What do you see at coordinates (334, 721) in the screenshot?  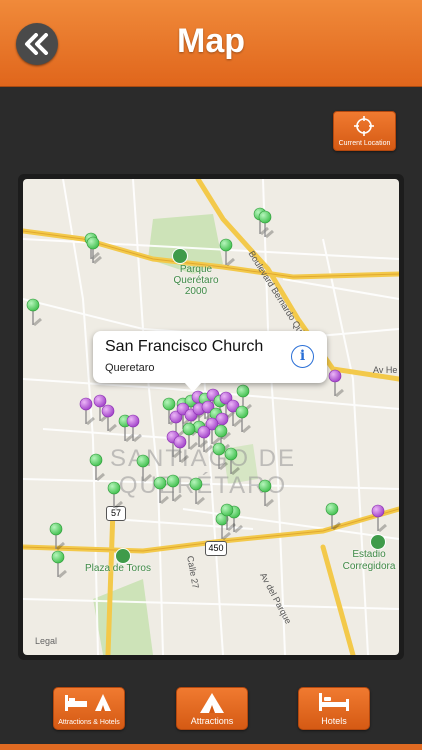 I see `hotels-label: Hotels` at bounding box center [334, 721].